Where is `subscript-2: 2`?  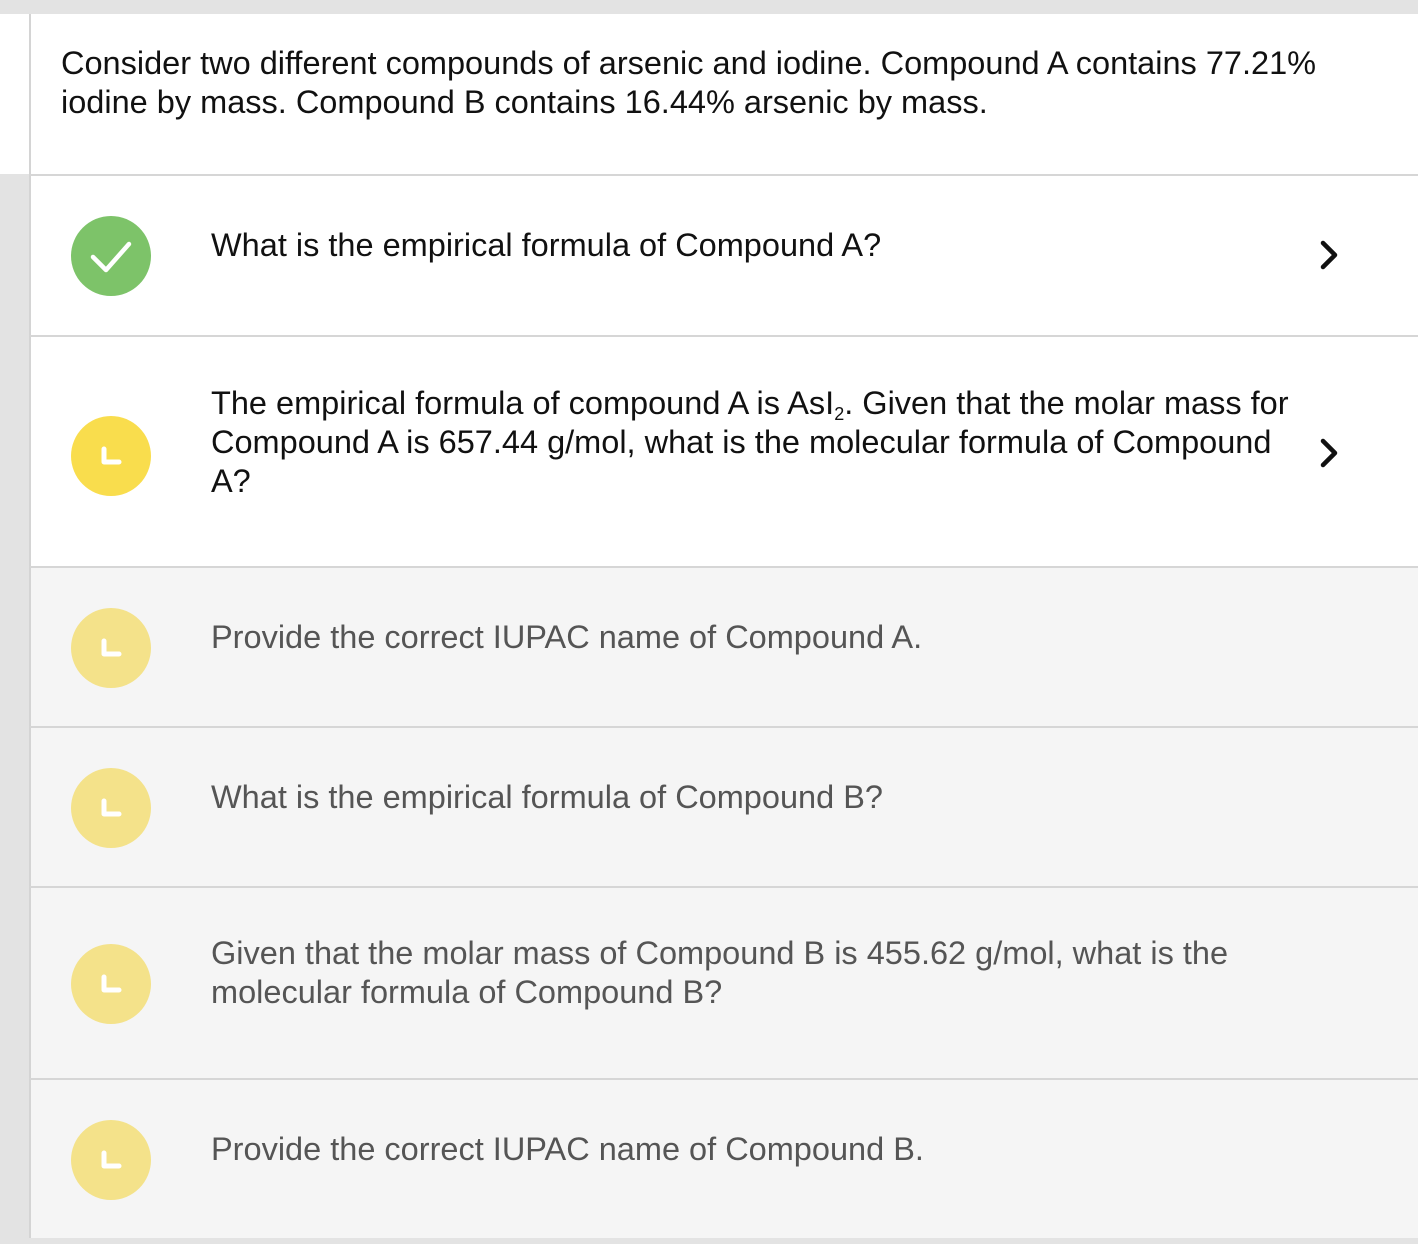 subscript-2: 2 is located at coordinates (839, 414).